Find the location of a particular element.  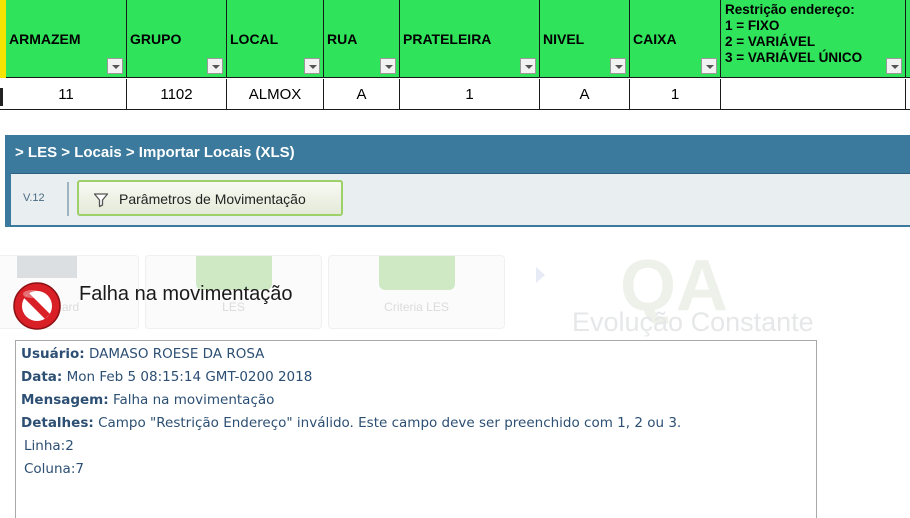

details-label: Detalhes: is located at coordinates (57, 423).